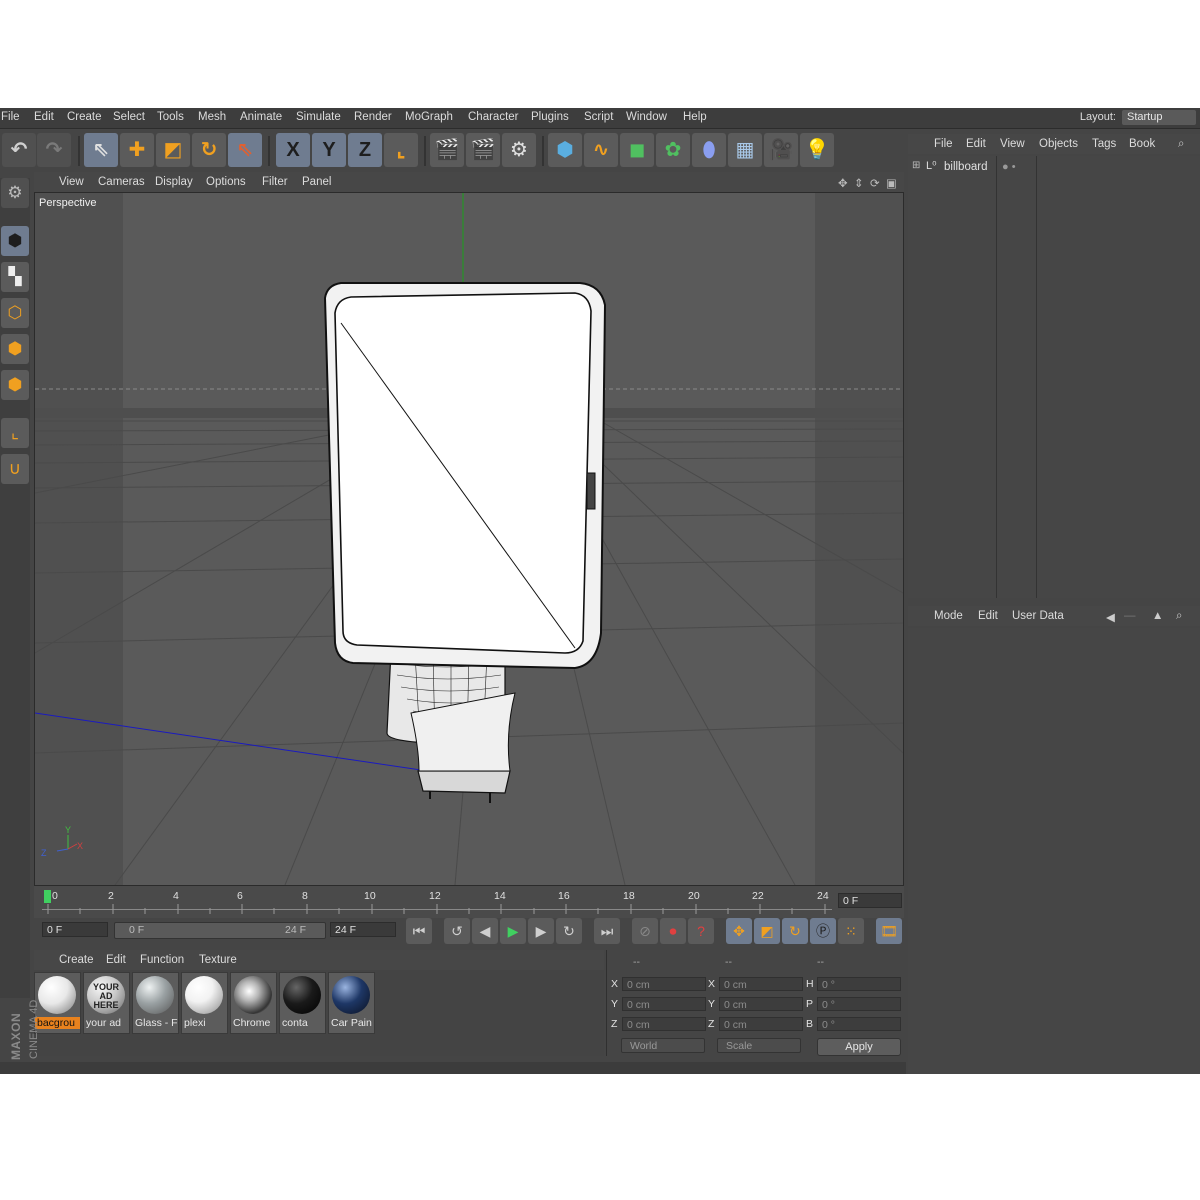  Describe the element at coordinates (106, 1003) in the screenshot. I see `material-swatch: YOUR AD HERE your ad` at that location.